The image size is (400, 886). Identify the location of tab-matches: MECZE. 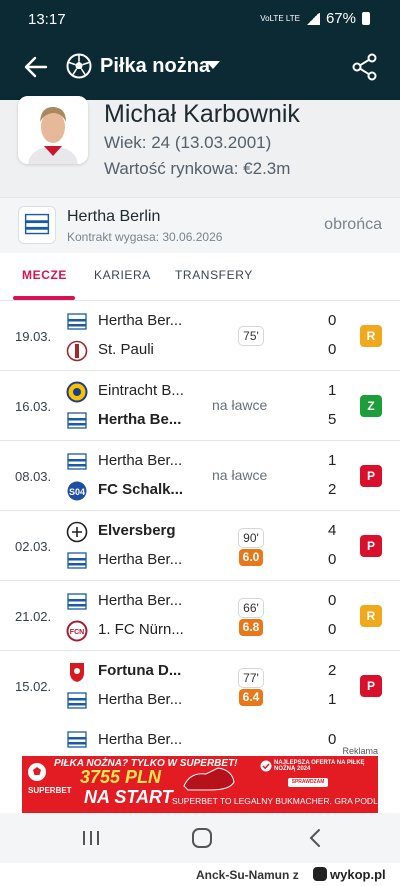
(44, 275).